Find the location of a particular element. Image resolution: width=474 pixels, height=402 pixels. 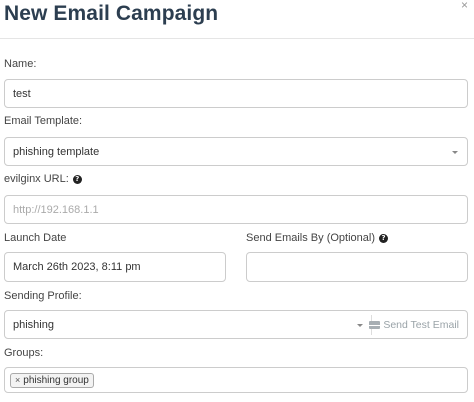

name-field is located at coordinates (236, 93).